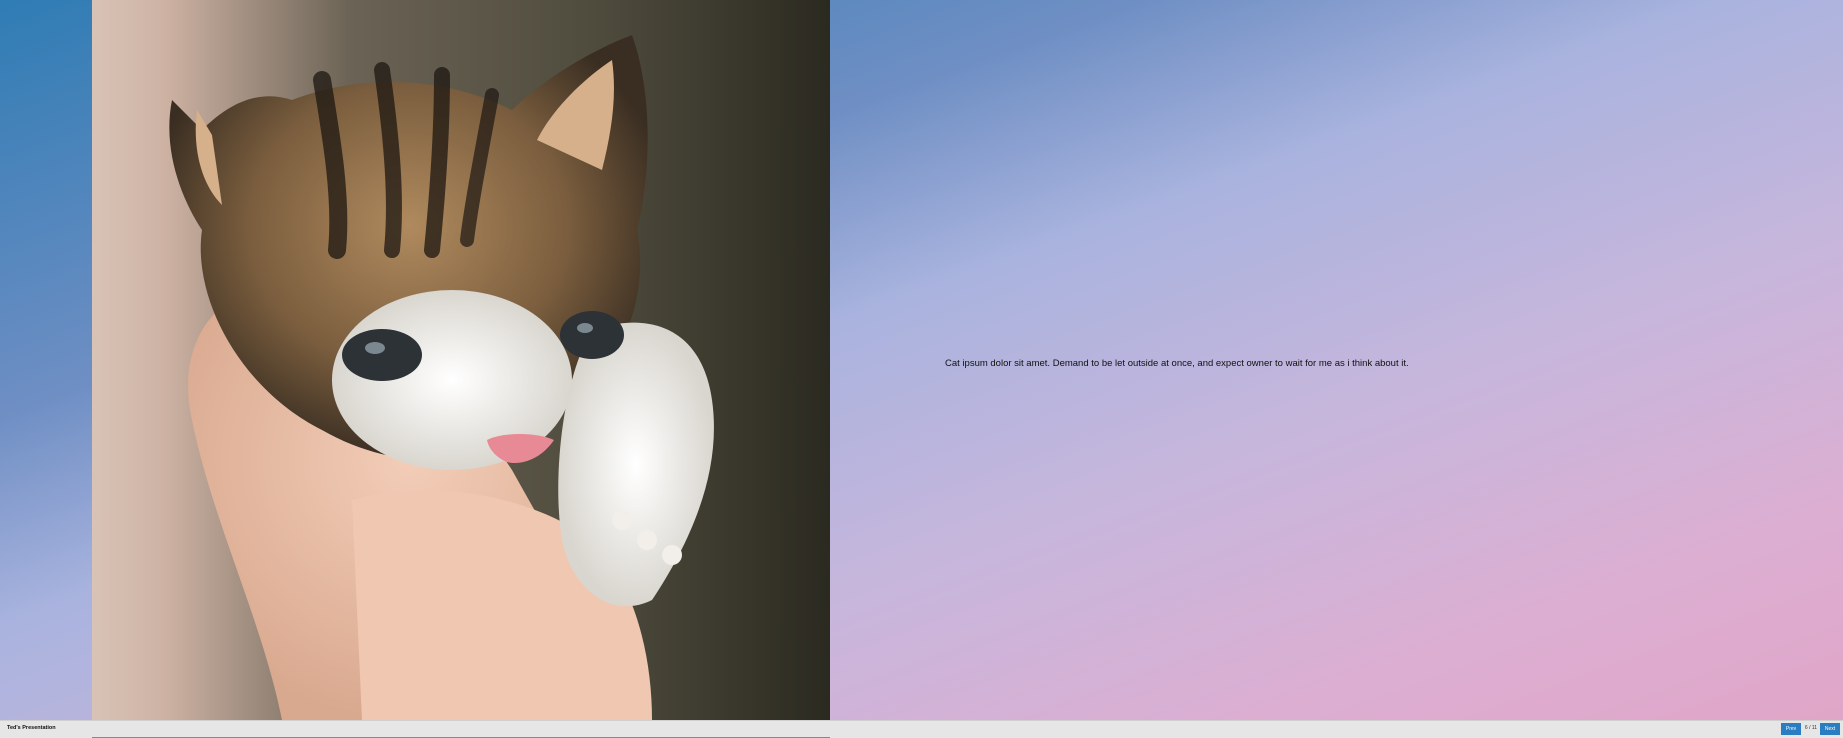 The image size is (1843, 738). I want to click on next-button: Next, so click(1830, 729).